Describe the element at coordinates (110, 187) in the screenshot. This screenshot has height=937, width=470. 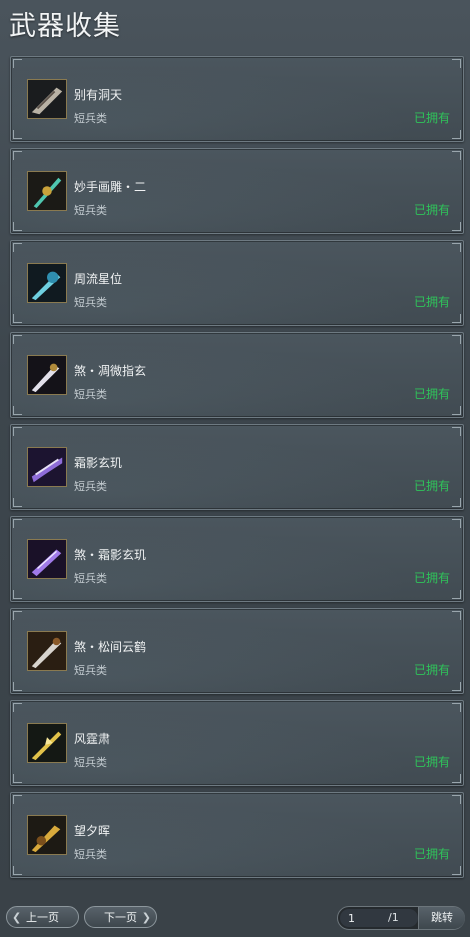
I see `weapon-name: 妙手画雕・二` at that location.